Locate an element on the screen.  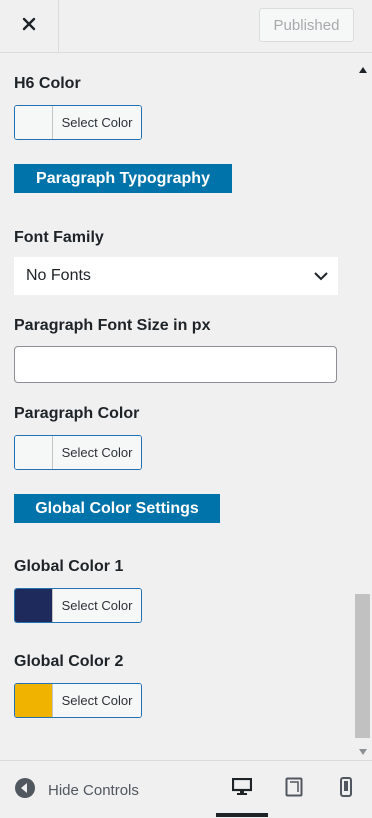
global-color-2-picker: Select Color is located at coordinates (78, 700).